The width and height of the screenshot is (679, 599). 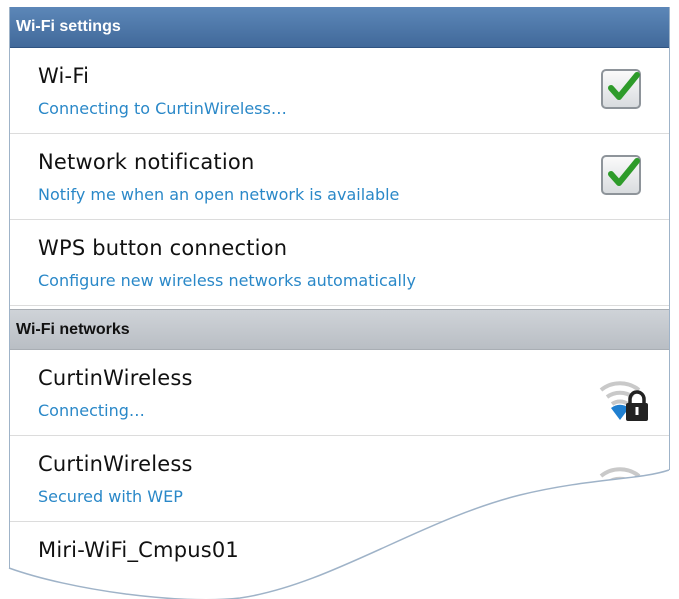 I want to click on network-notification-checkbox, so click(x=621, y=175).